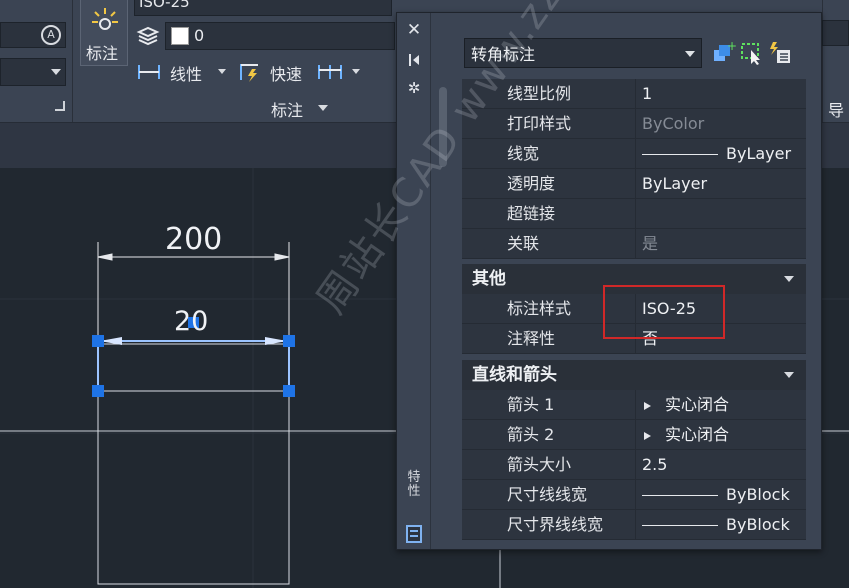 This screenshot has height=588, width=849. What do you see at coordinates (620, 184) in the screenshot?
I see `property-row-transparency: 透明度 ByLayer` at bounding box center [620, 184].